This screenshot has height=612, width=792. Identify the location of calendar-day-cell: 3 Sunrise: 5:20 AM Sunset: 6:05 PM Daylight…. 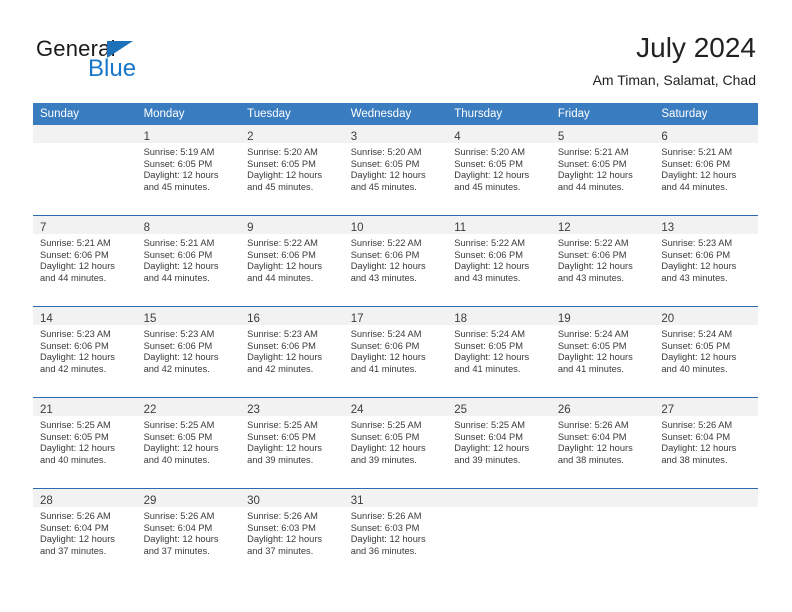
(395, 170).